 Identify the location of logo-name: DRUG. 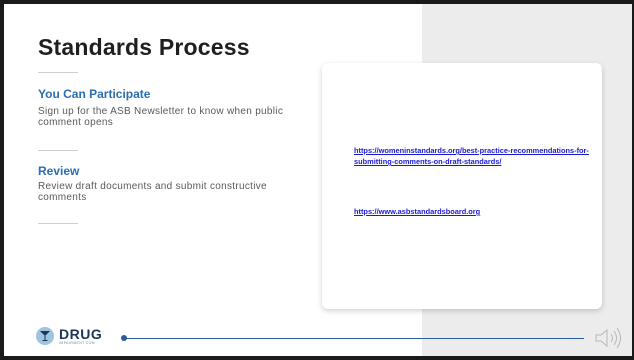
(81, 333).